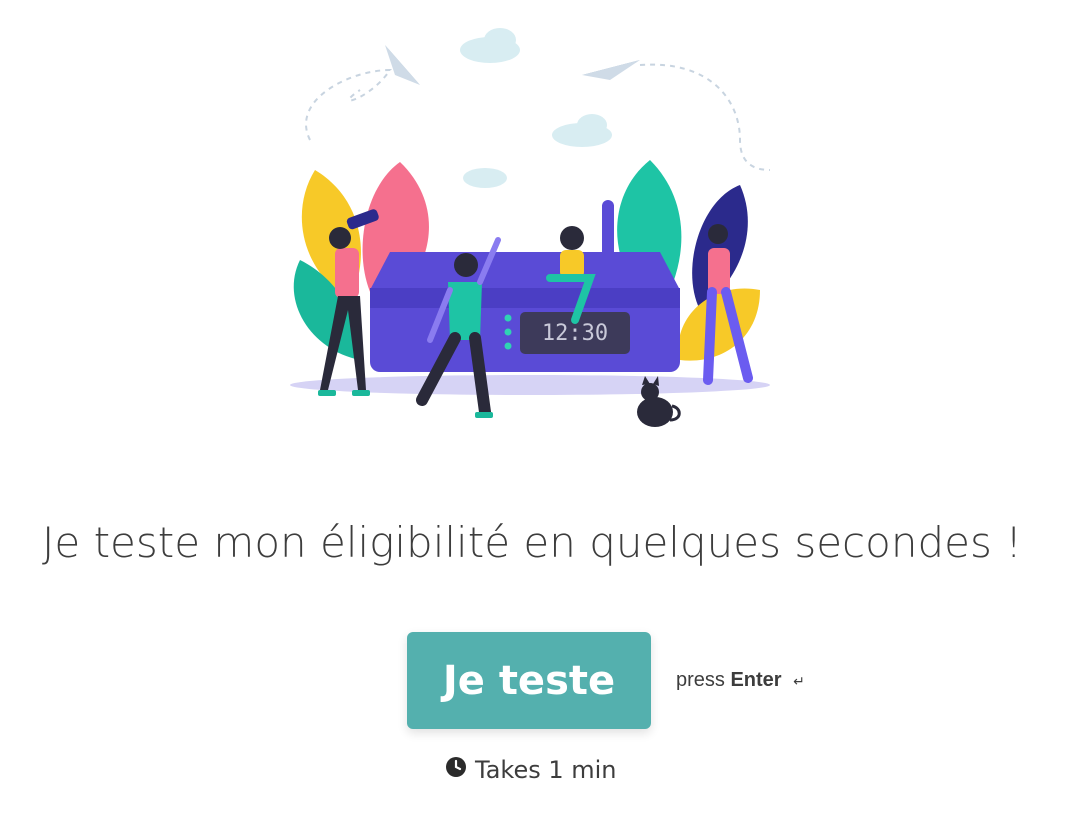 The width and height of the screenshot is (1089, 821). What do you see at coordinates (536, 108) in the screenshot?
I see `cloud-icon` at bounding box center [536, 108].